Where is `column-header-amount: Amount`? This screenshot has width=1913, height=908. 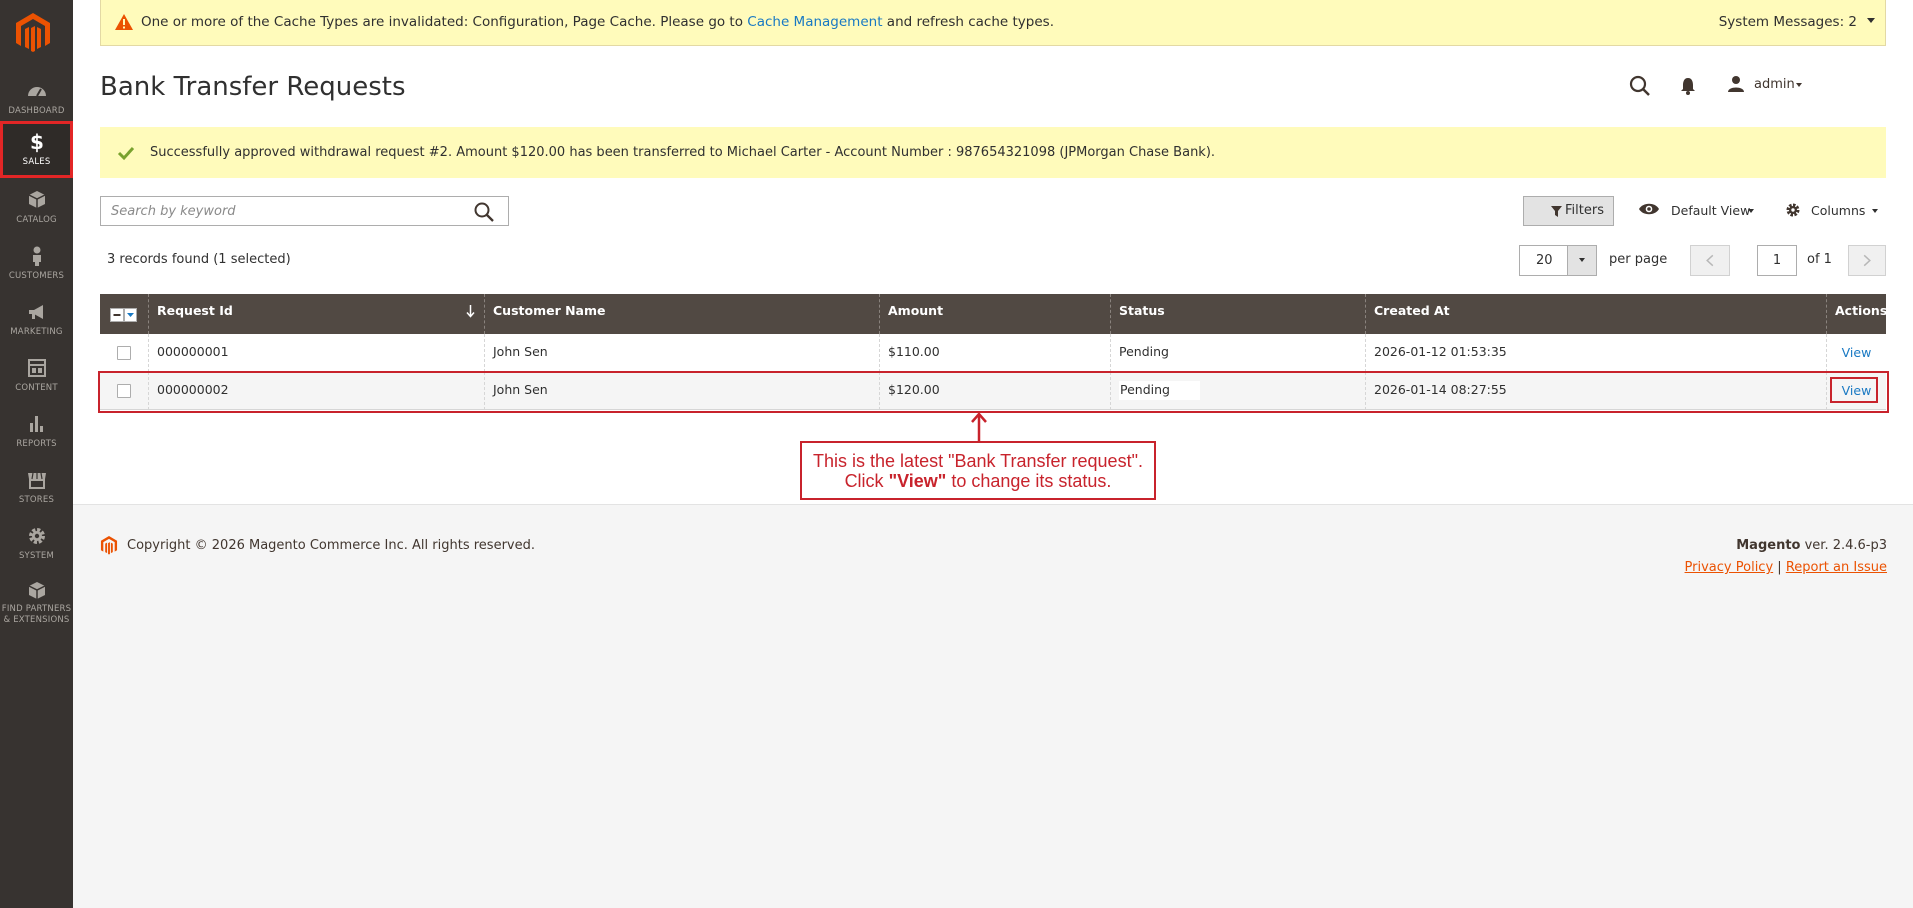 column-header-amount: Amount is located at coordinates (994, 314).